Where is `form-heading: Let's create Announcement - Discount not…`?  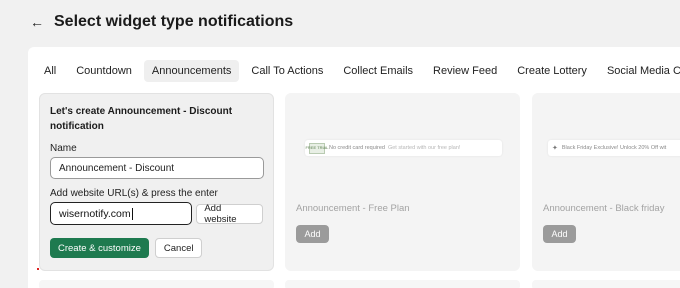
form-heading: Let's create Announcement - Discount not… is located at coordinates (141, 119).